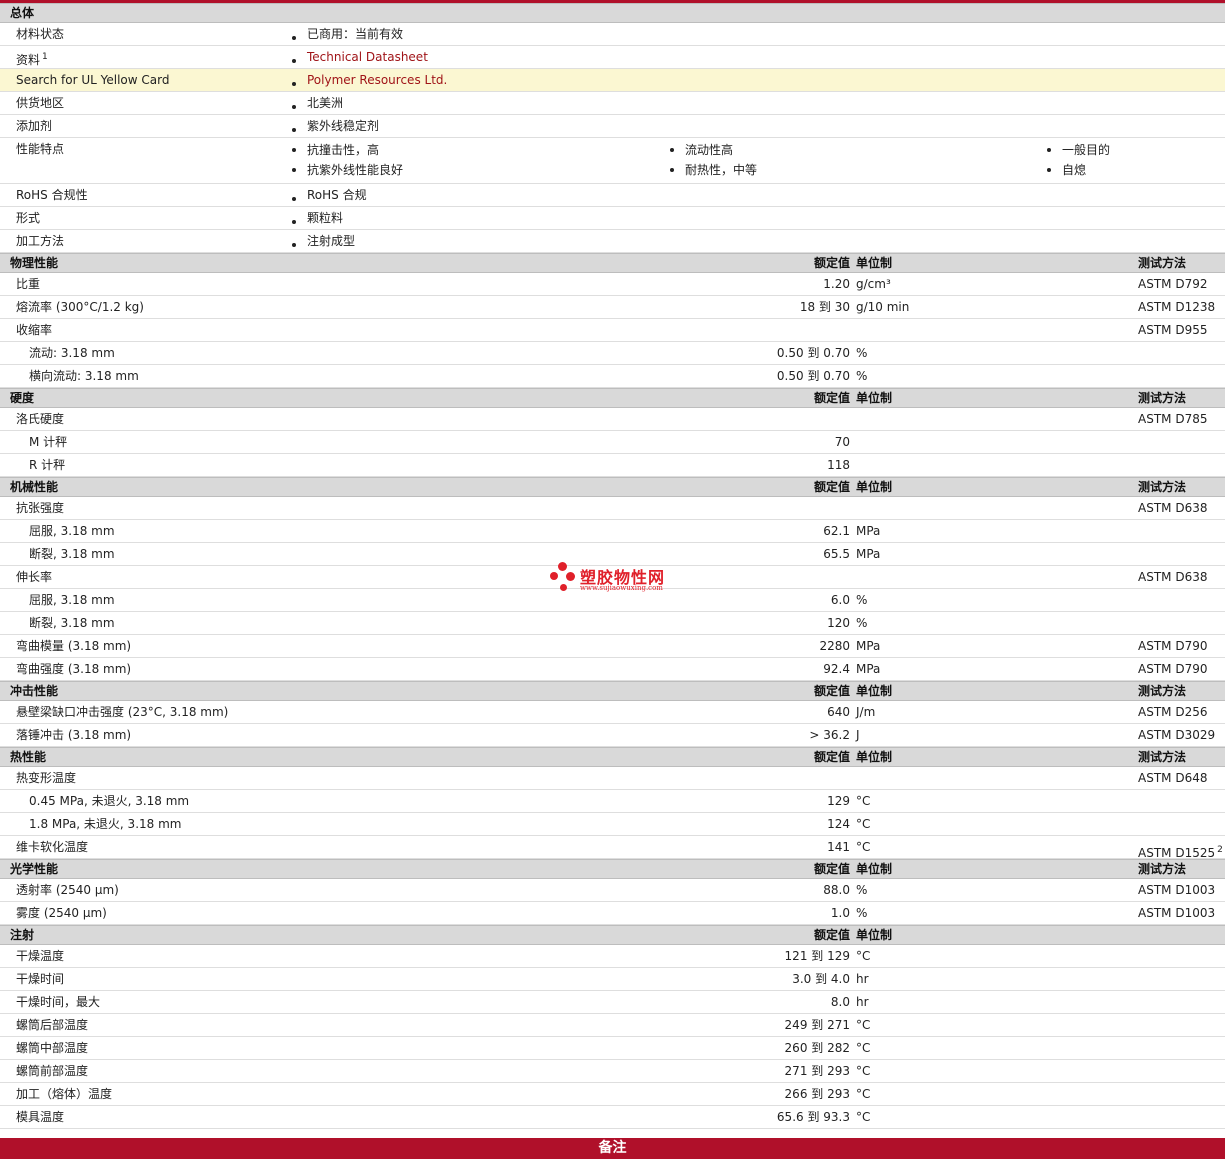  What do you see at coordinates (1173, 330) in the screenshot?
I see `test-method: ASTM D955` at bounding box center [1173, 330].